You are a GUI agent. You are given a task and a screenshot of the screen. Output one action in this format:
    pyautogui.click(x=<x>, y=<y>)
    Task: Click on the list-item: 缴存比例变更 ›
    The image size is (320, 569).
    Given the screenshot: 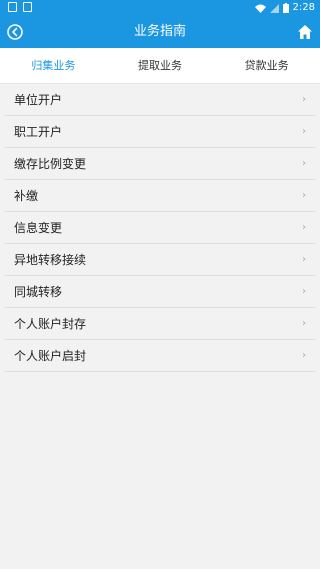 What is the action you would take?
    pyautogui.click(x=160, y=164)
    